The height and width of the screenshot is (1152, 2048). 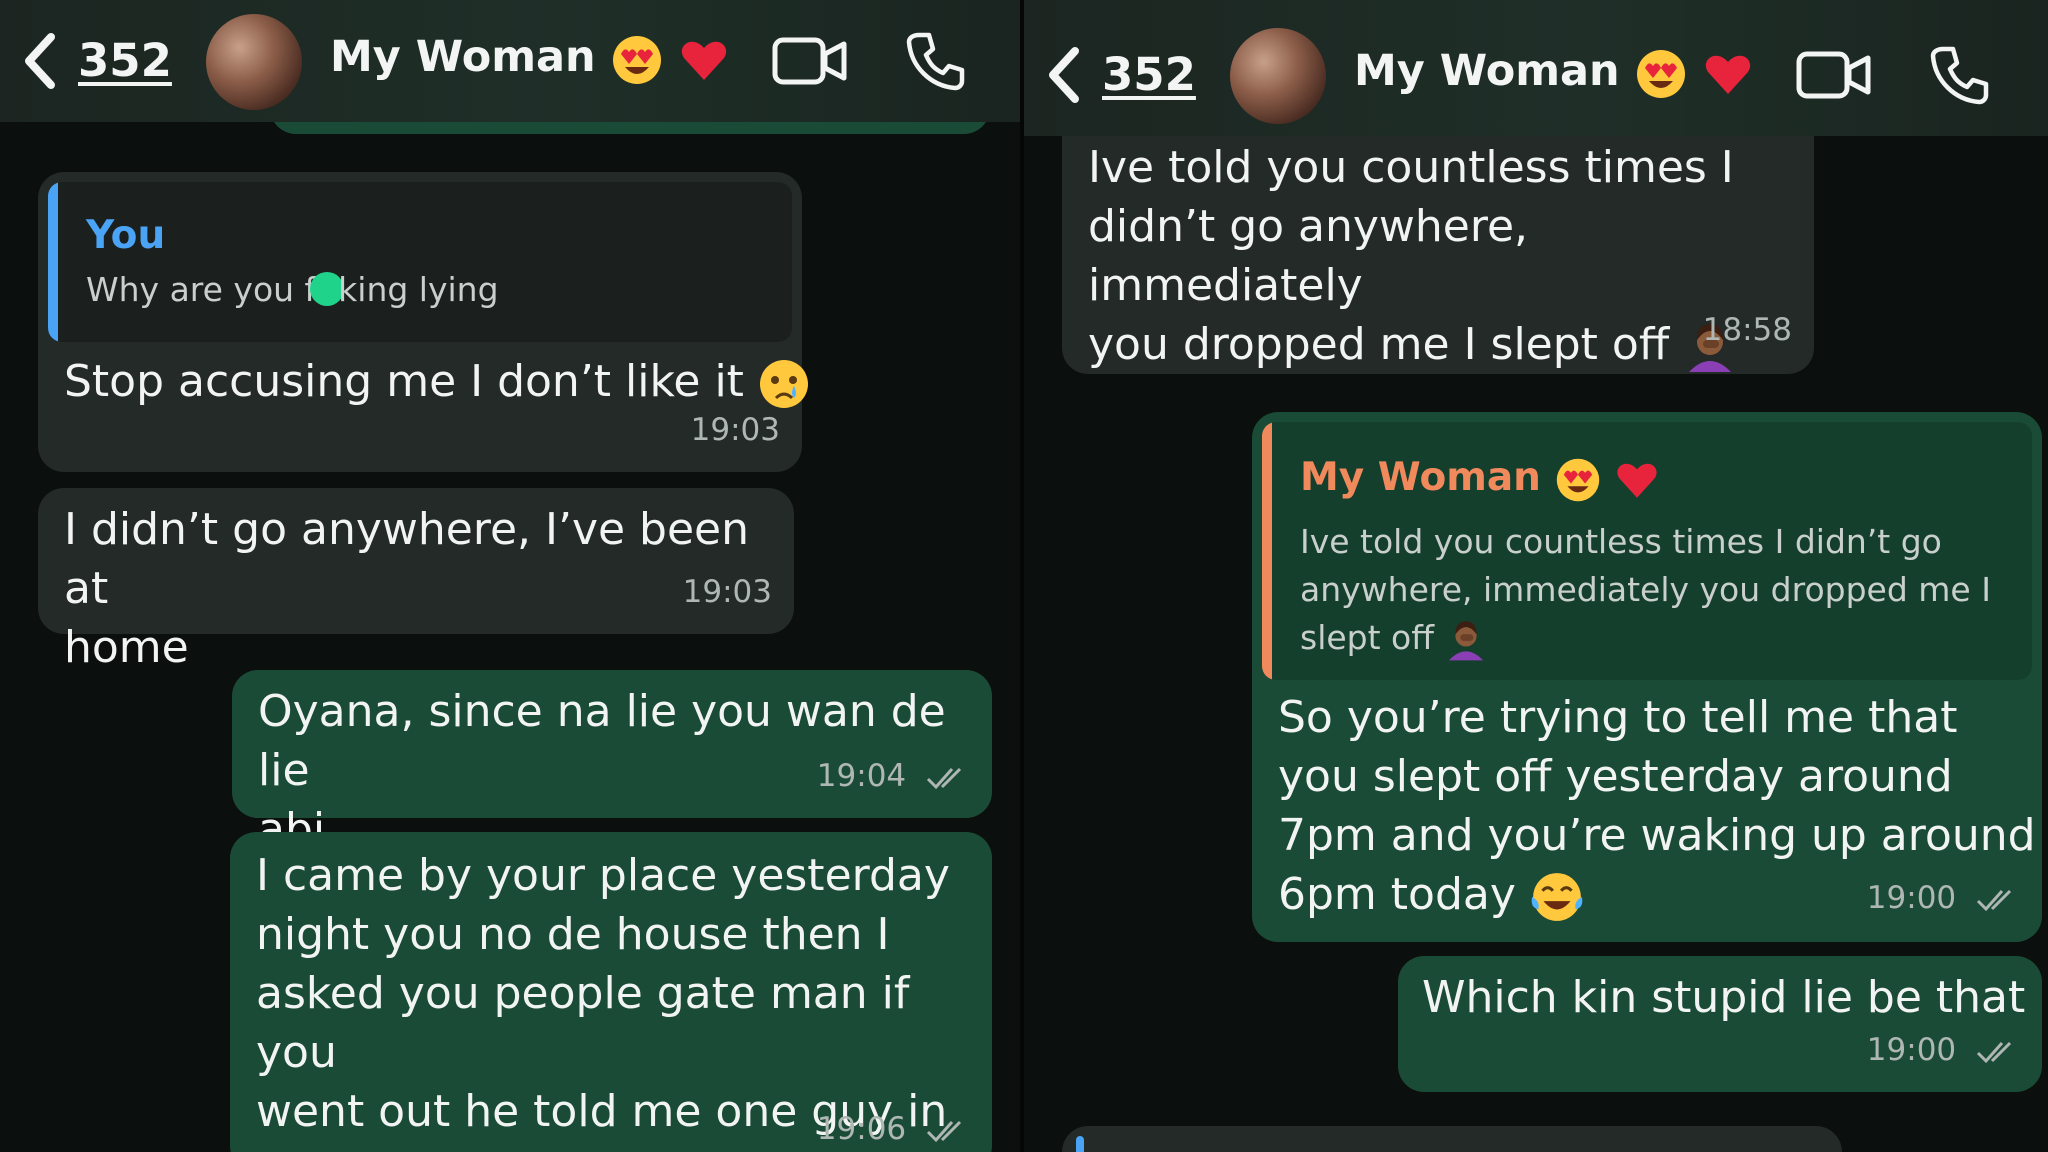 What do you see at coordinates (893, 1126) in the screenshot?
I see `message-timestamp: 19:06` at bounding box center [893, 1126].